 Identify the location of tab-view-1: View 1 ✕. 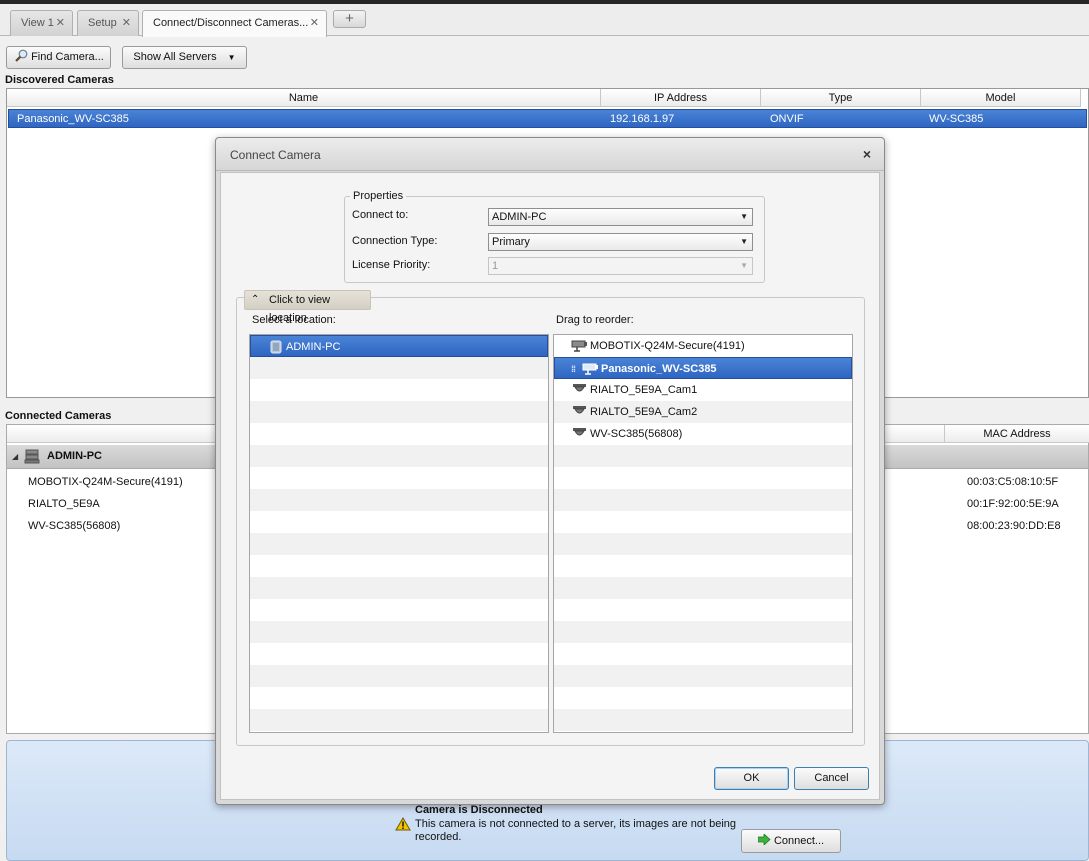
(41, 23).